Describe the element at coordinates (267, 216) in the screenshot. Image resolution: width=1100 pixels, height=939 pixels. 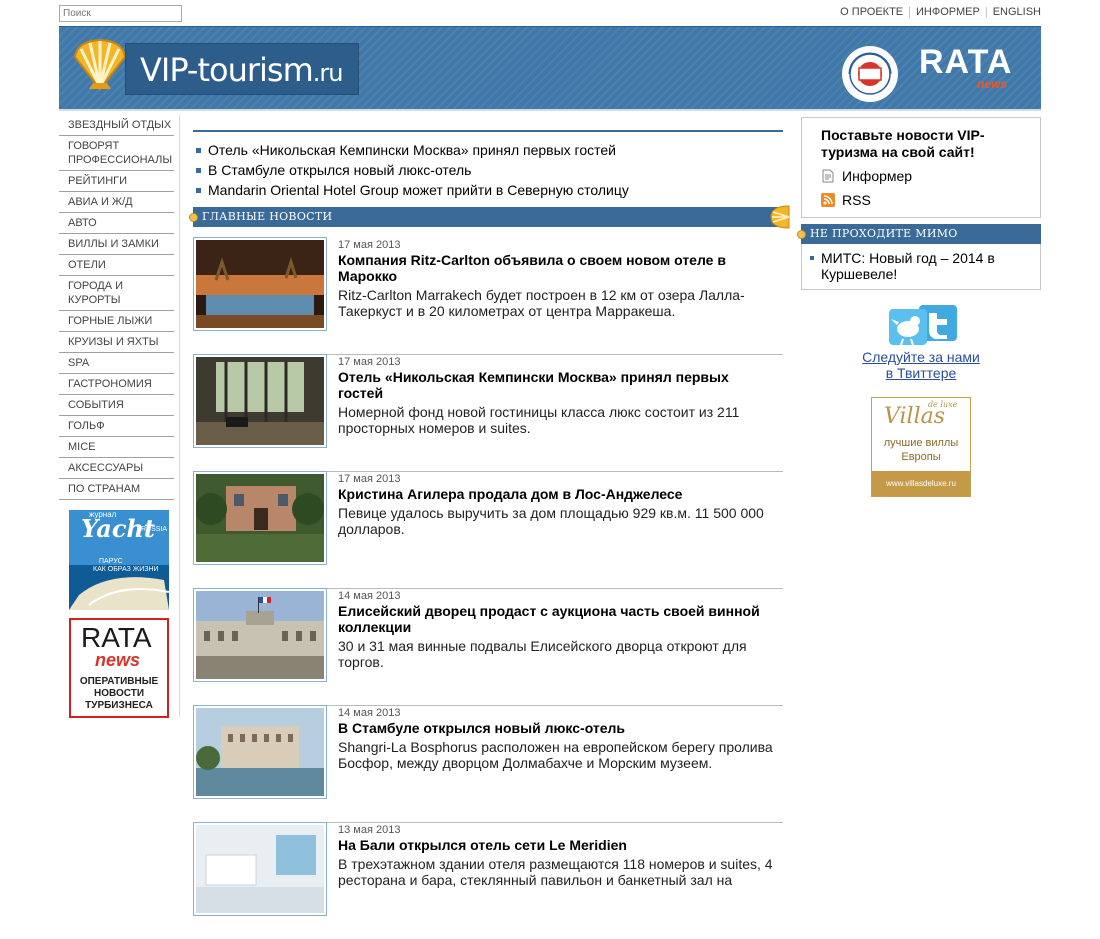
I see `main-news-title: ГЛАВНЫЕ НОВОСТИ` at that location.